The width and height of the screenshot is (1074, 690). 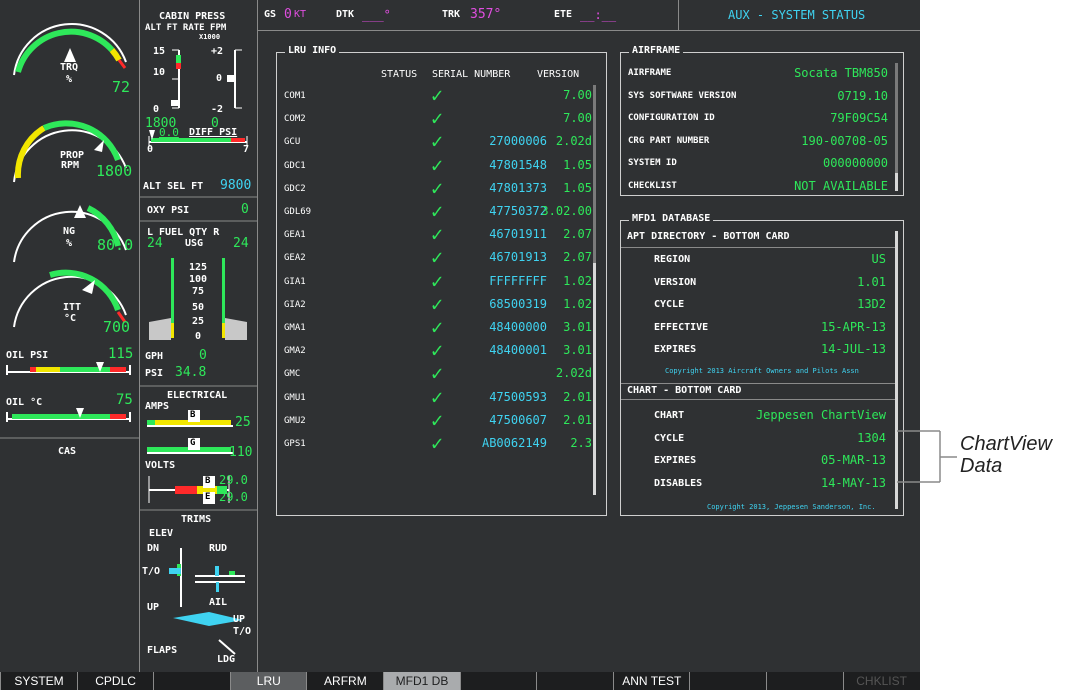 What do you see at coordinates (518, 327) in the screenshot?
I see `lru-serial-number: 48400000` at bounding box center [518, 327].